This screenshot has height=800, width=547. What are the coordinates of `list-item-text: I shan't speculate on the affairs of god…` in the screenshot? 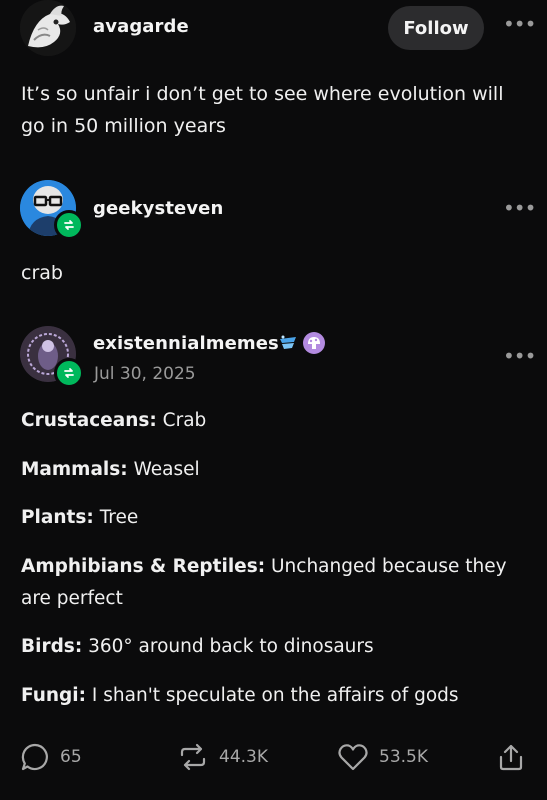 It's located at (272, 695).